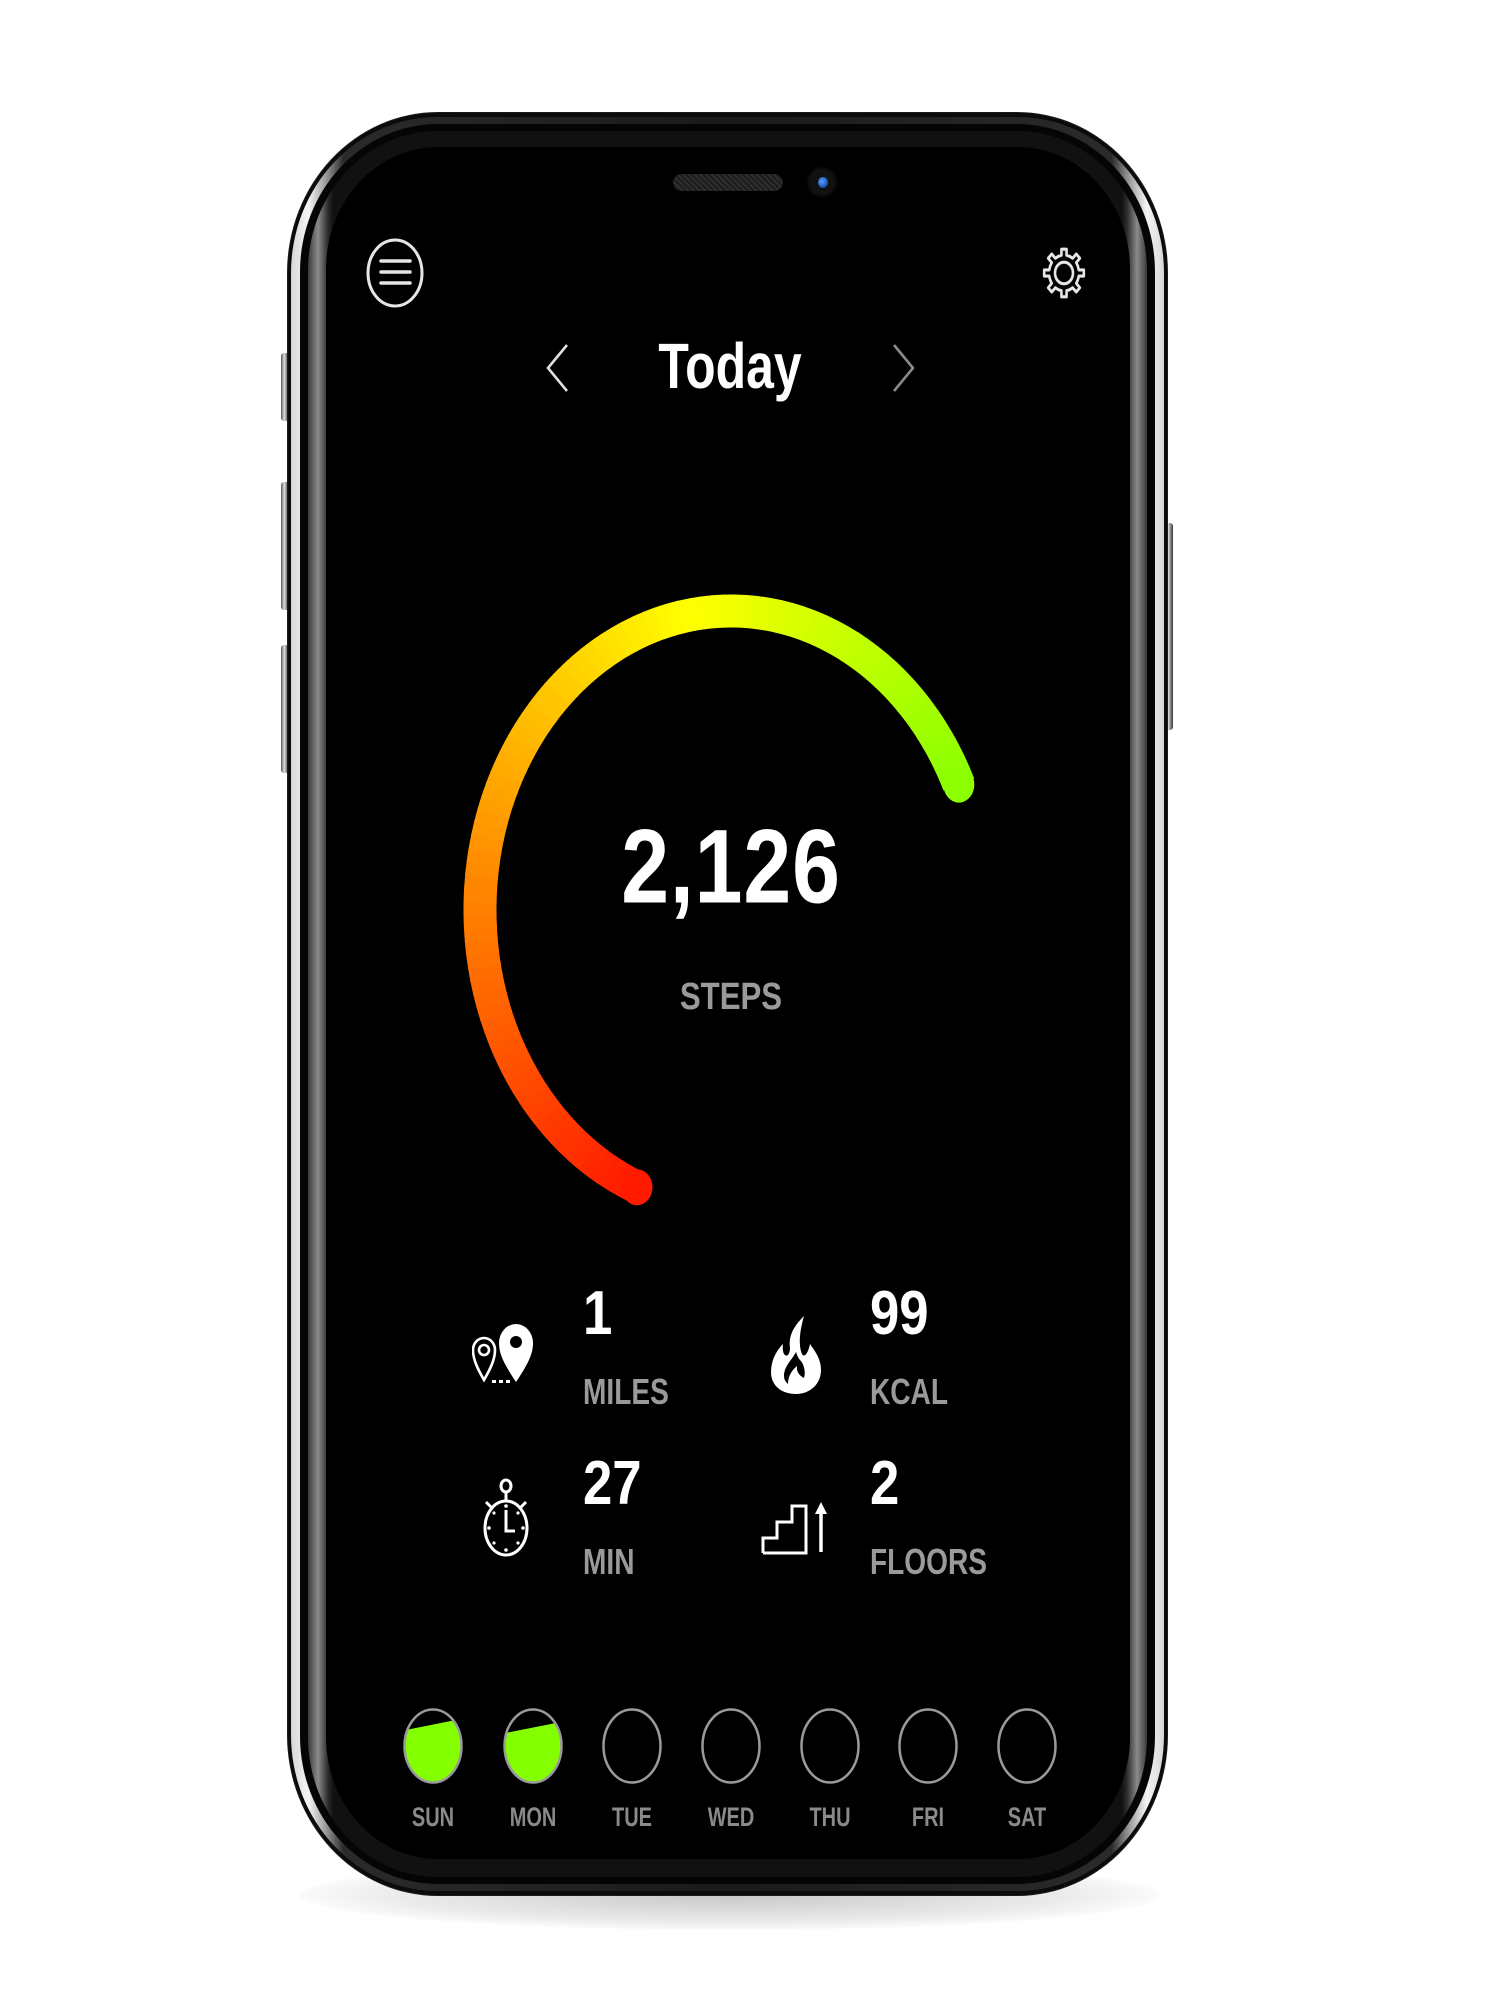  Describe the element at coordinates (731, 867) in the screenshot. I see `steps-count: 2,126` at that location.